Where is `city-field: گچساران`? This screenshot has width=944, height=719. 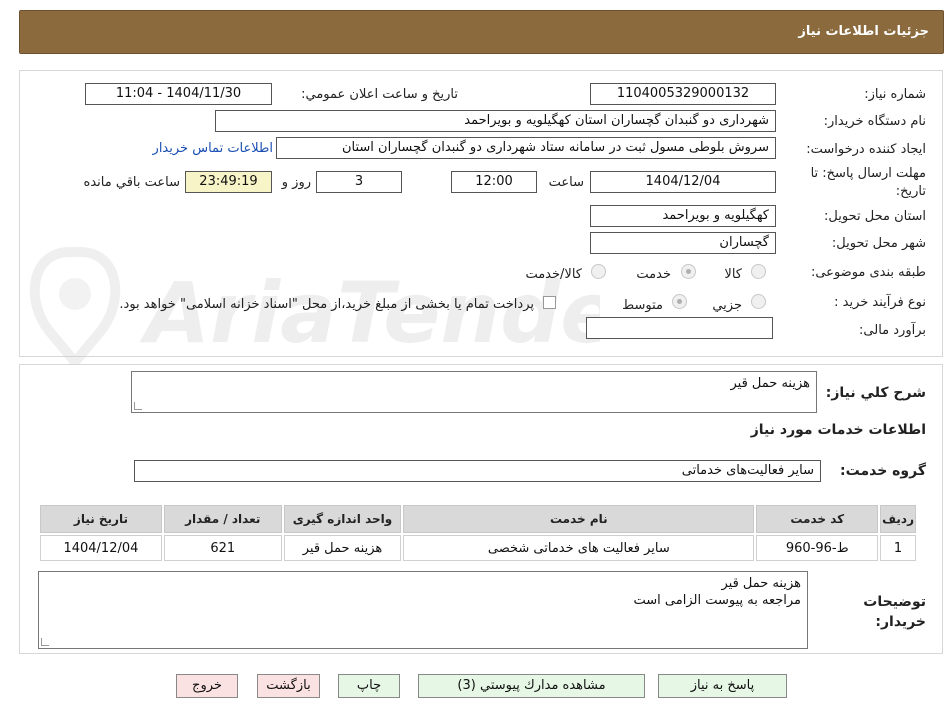 city-field: گچساران is located at coordinates (683, 243).